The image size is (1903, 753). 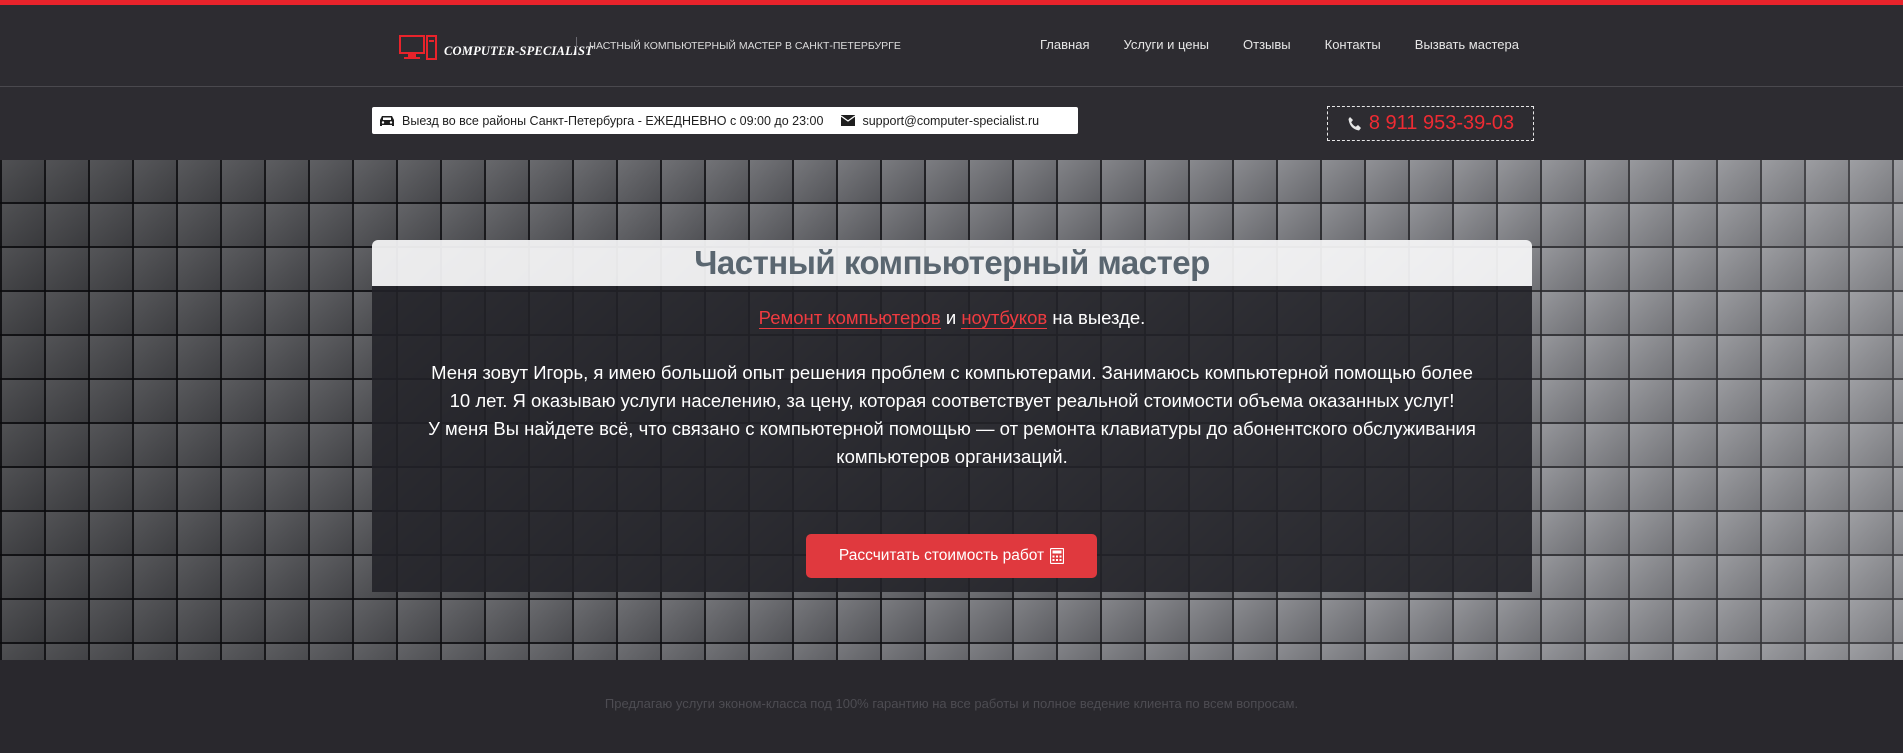 I want to click on phone-box: 8 911 953-39-03, so click(x=1430, y=123).